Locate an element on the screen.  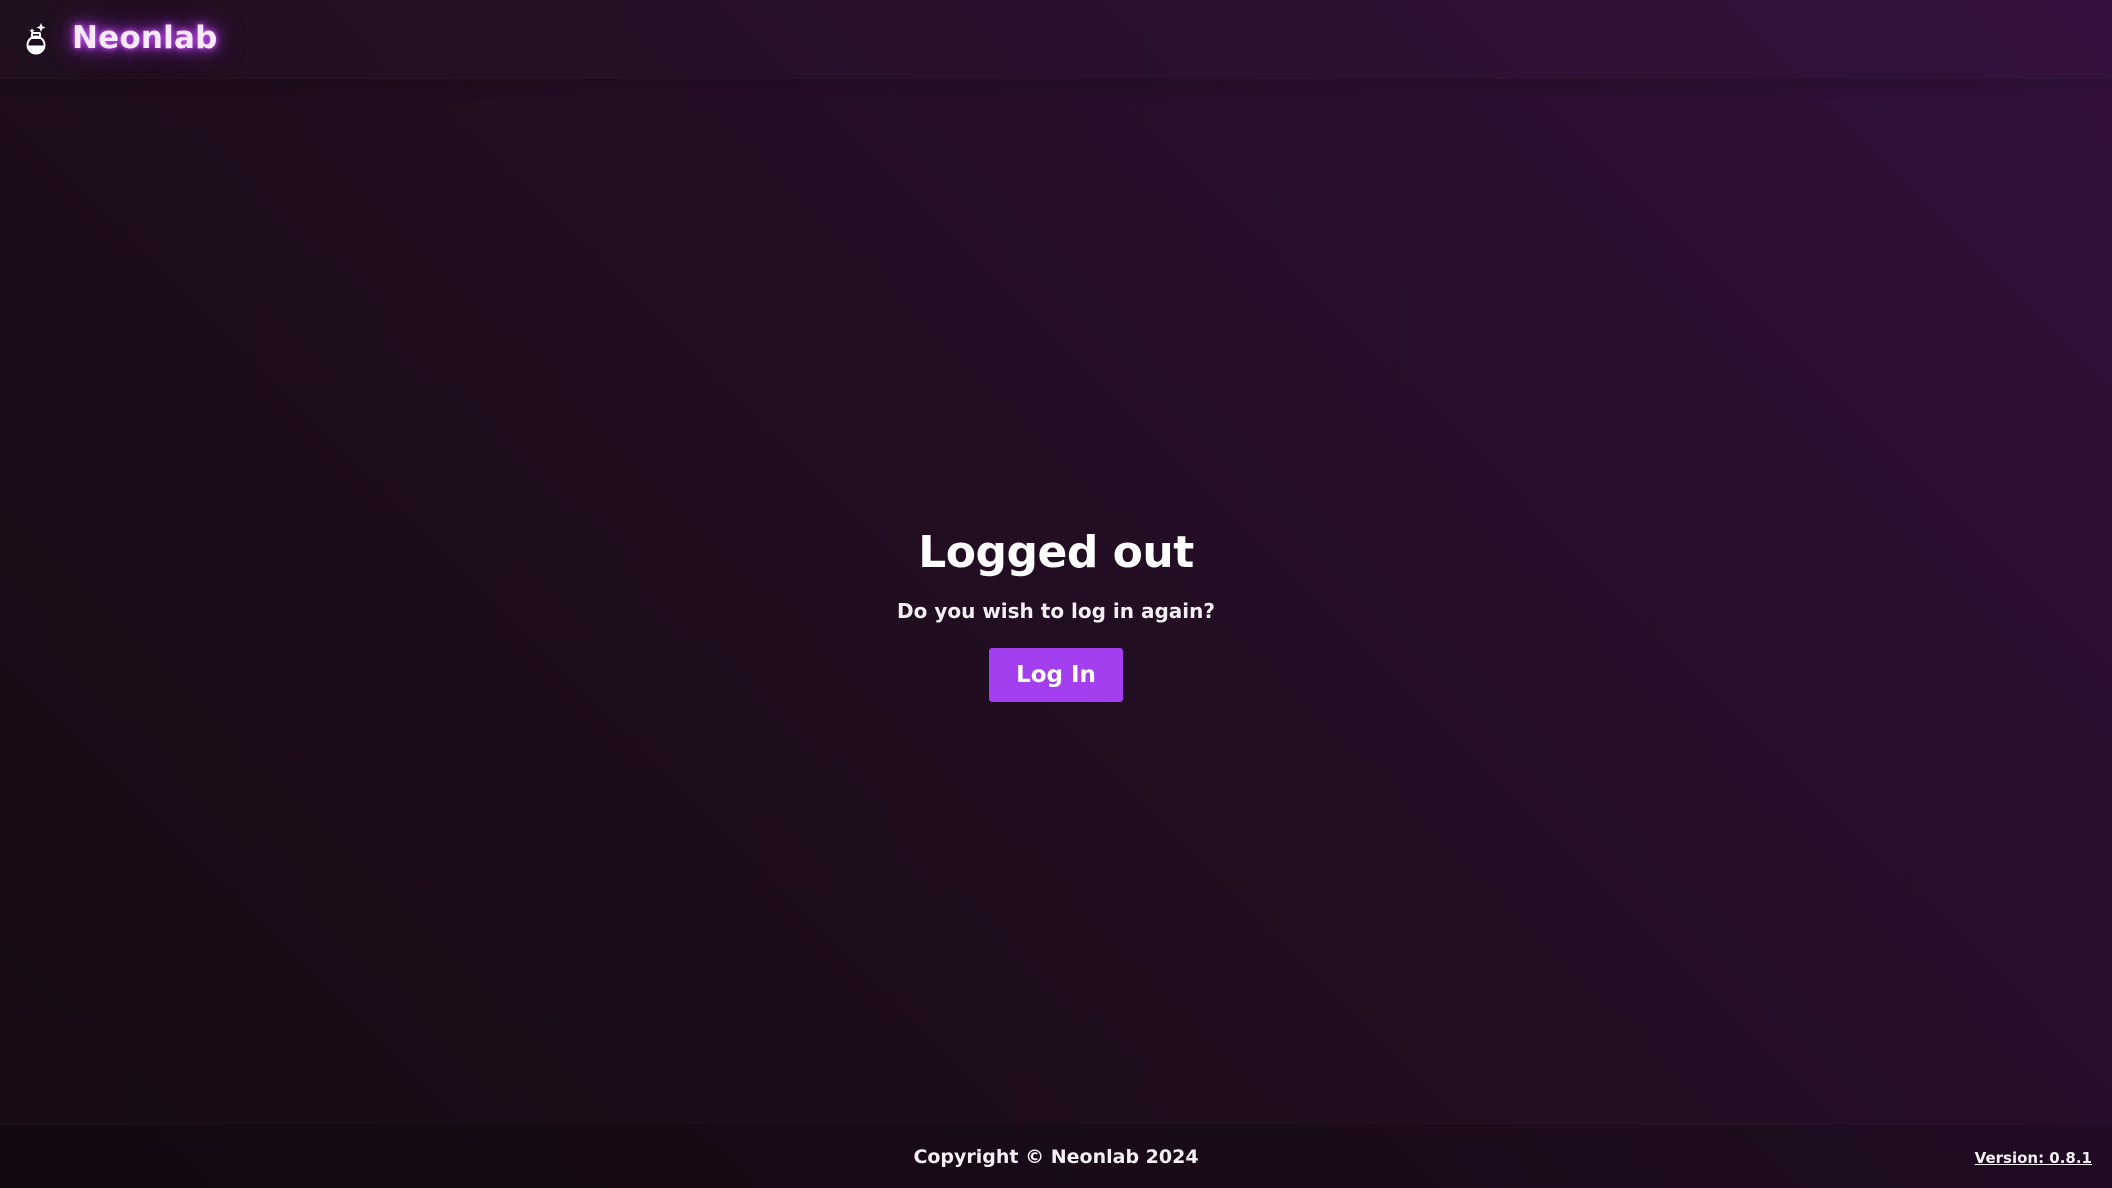
page-title: Logged out is located at coordinates (1056, 552).